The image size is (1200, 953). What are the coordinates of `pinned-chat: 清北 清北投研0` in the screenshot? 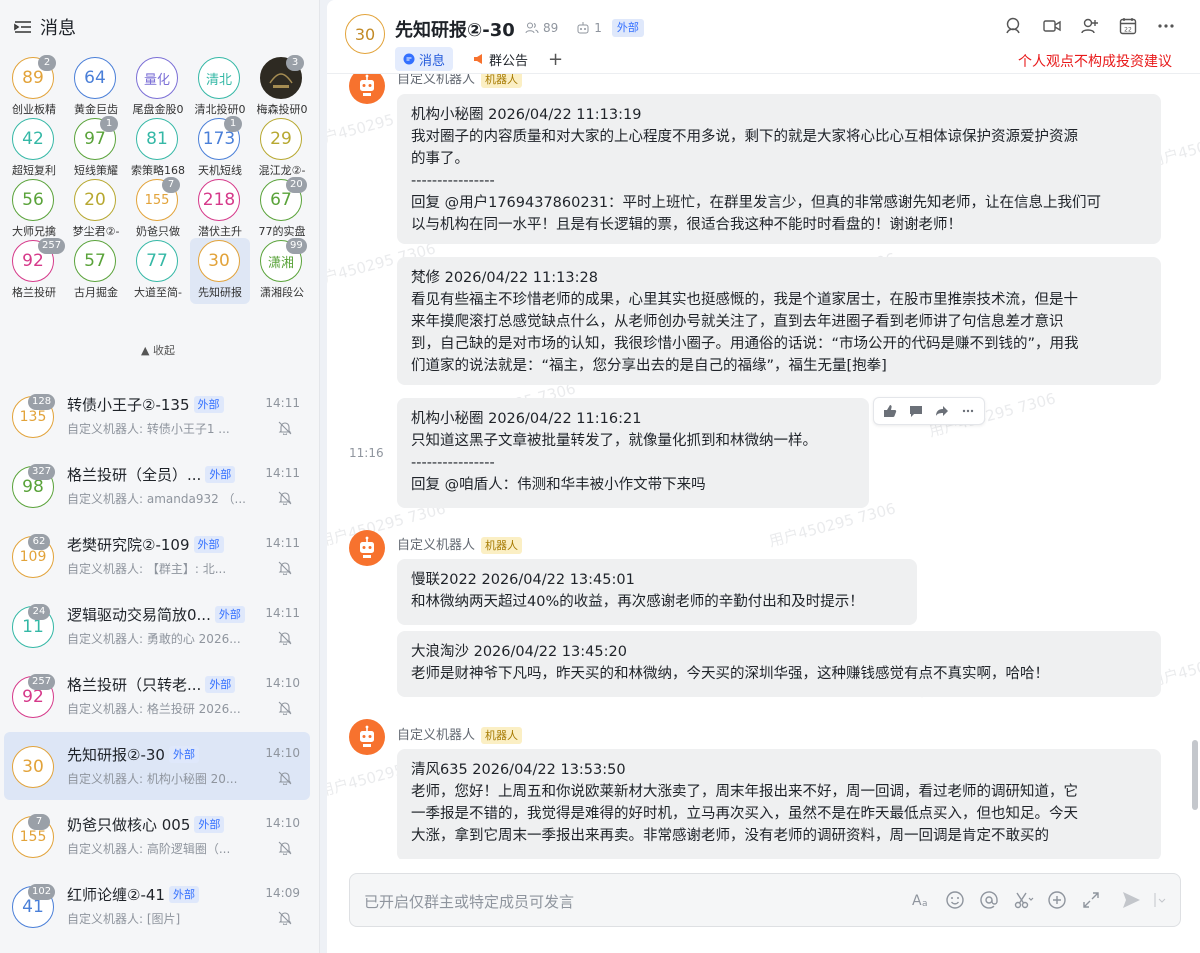 It's located at (220, 88).